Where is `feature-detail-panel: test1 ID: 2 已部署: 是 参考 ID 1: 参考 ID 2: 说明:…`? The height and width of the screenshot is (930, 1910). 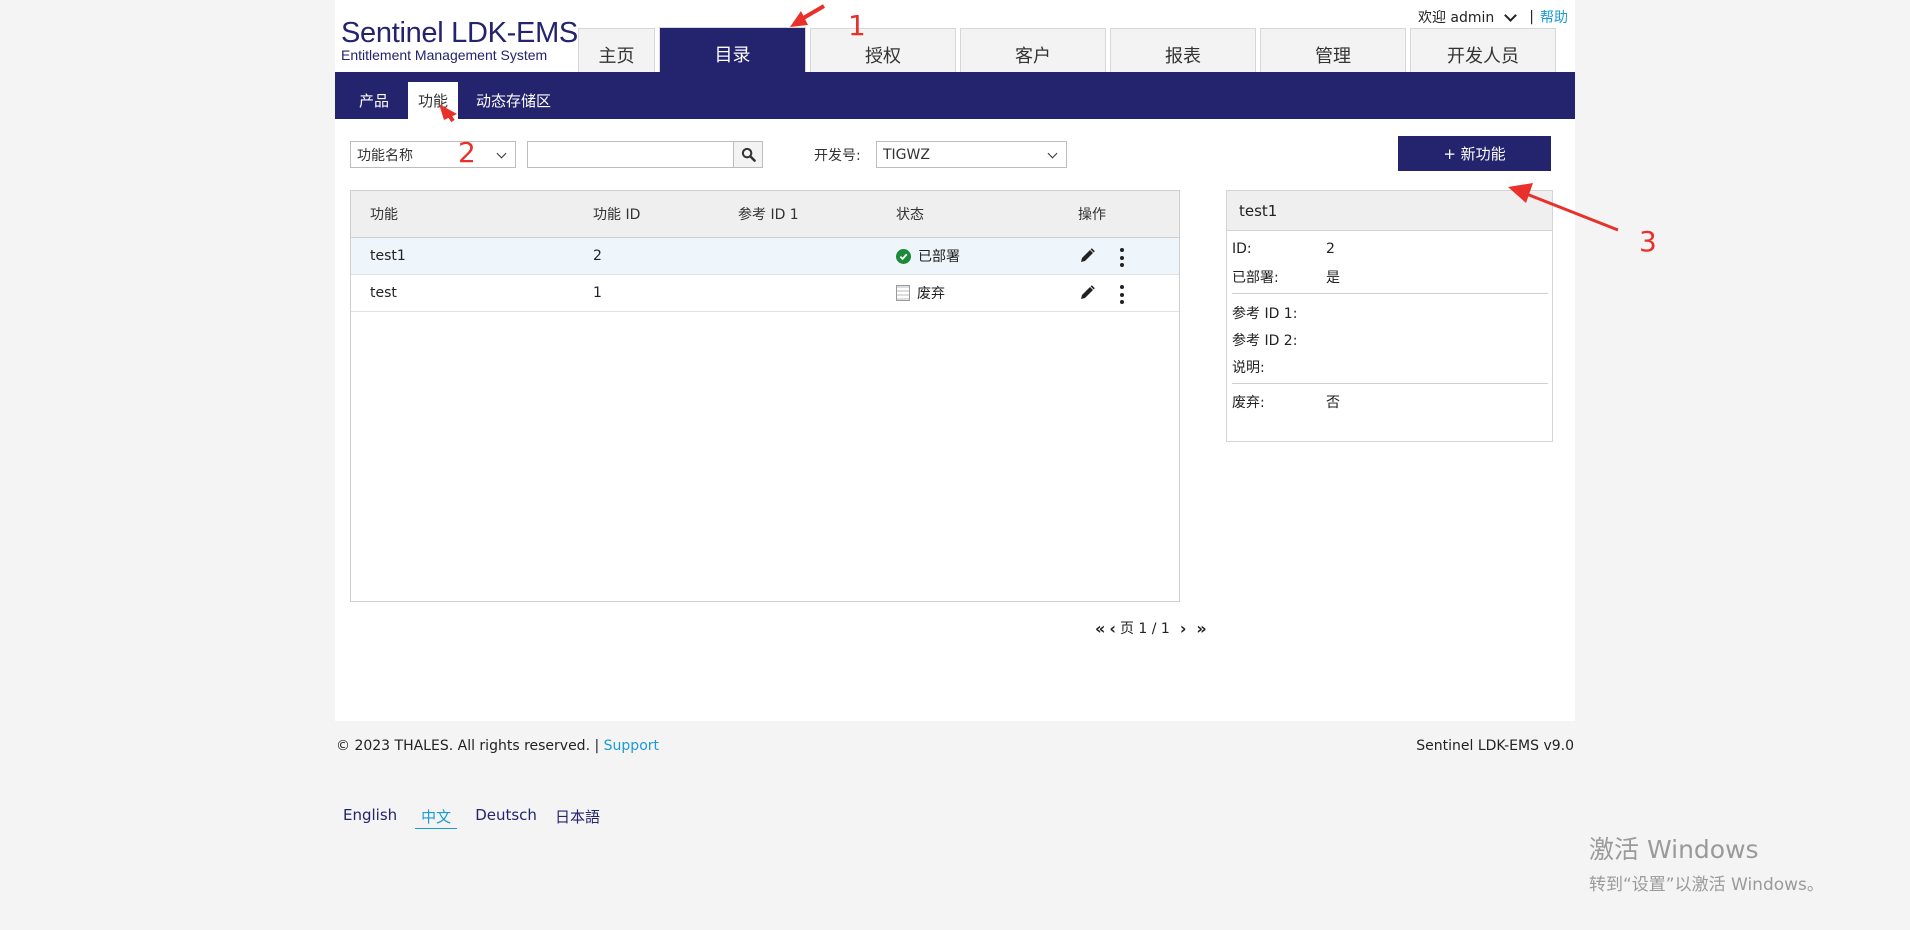 feature-detail-panel: test1 ID: 2 已部署: 是 参考 ID 1: 参考 ID 2: 说明:… is located at coordinates (1389, 316).